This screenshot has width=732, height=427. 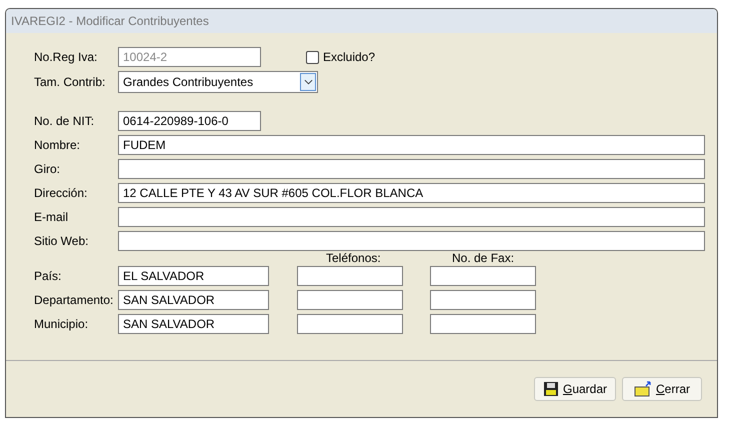 I want to click on text-field: 0614-220989-106-0, so click(x=189, y=121).